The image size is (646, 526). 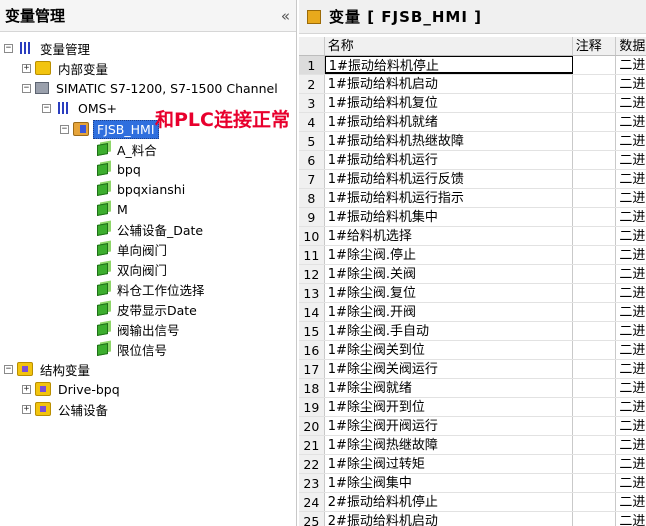 What do you see at coordinates (312, 350) in the screenshot?
I see `row-number: 16` at bounding box center [312, 350].